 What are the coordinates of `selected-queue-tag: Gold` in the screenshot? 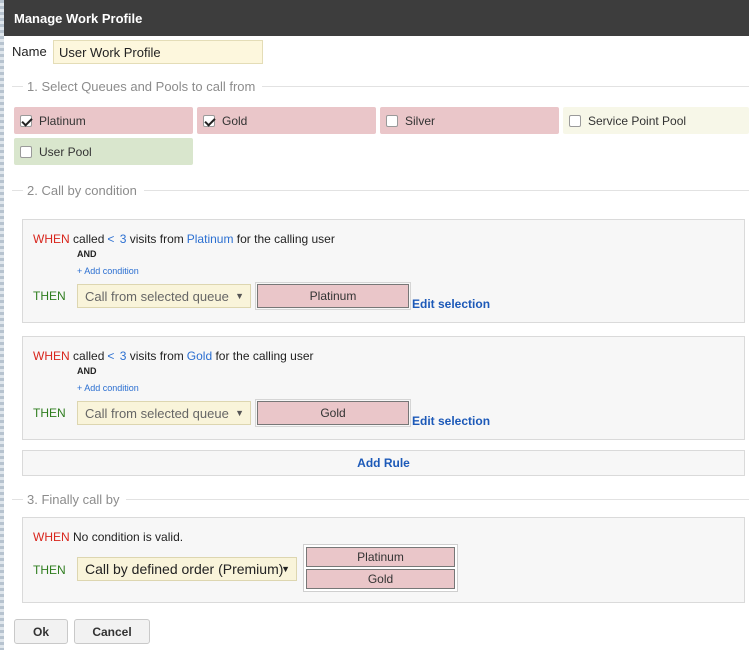 It's located at (333, 413).